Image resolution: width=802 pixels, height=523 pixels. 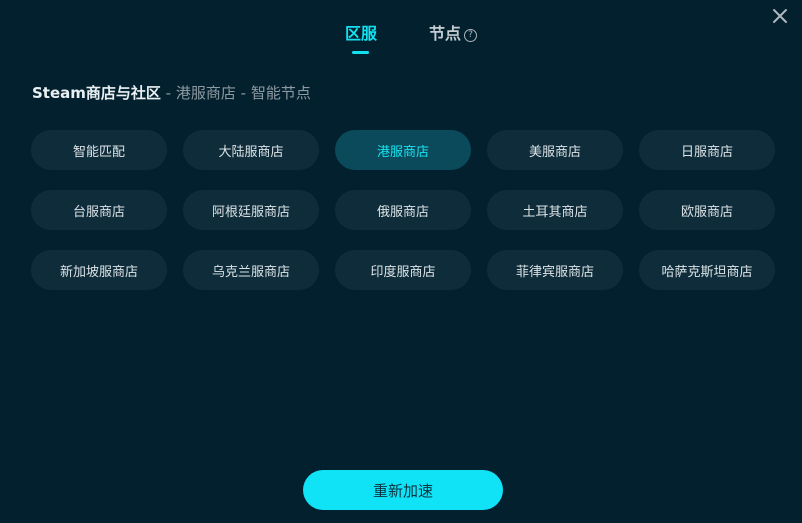 I want to click on region-button-russia: 俄服商店, so click(x=403, y=210).